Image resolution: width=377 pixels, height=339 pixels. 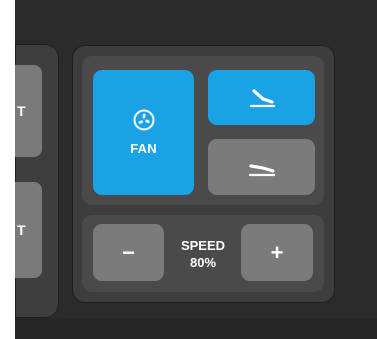 What do you see at coordinates (203, 254) in the screenshot?
I see `speed-readout: SPEED 80%` at bounding box center [203, 254].